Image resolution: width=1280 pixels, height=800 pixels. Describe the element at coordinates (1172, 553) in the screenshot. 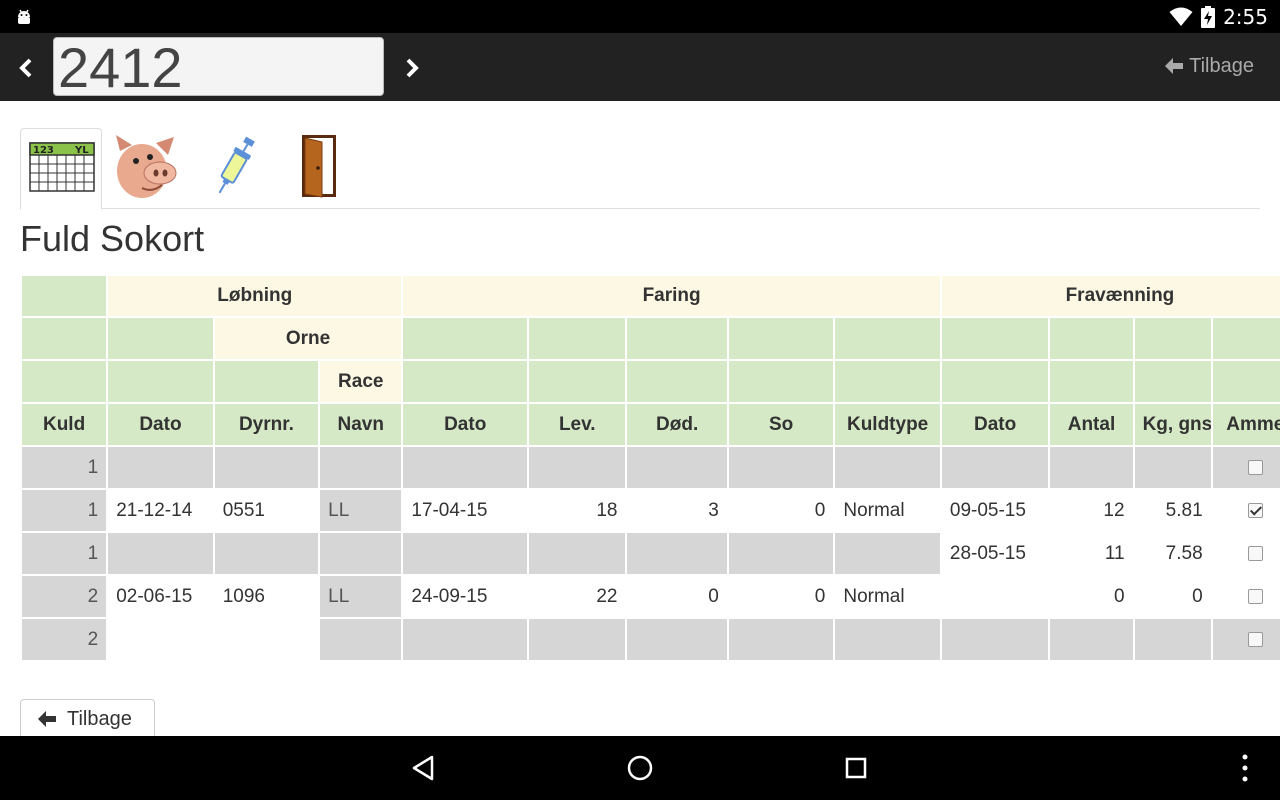

I see `cell-kg: 7.58` at that location.